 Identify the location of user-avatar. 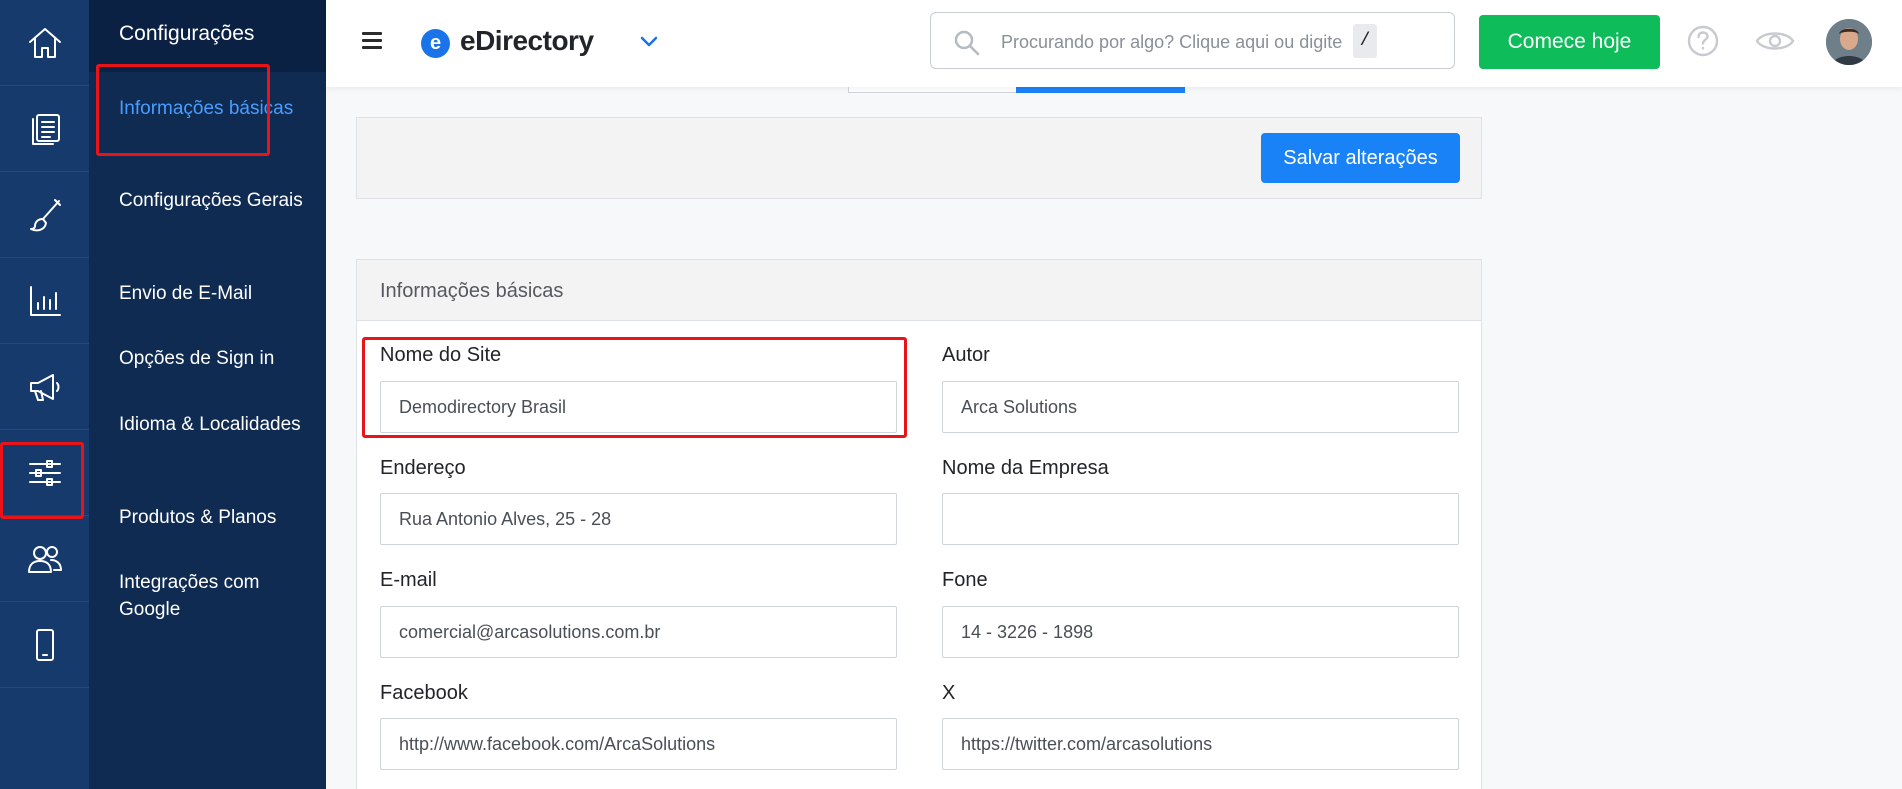
(1849, 42).